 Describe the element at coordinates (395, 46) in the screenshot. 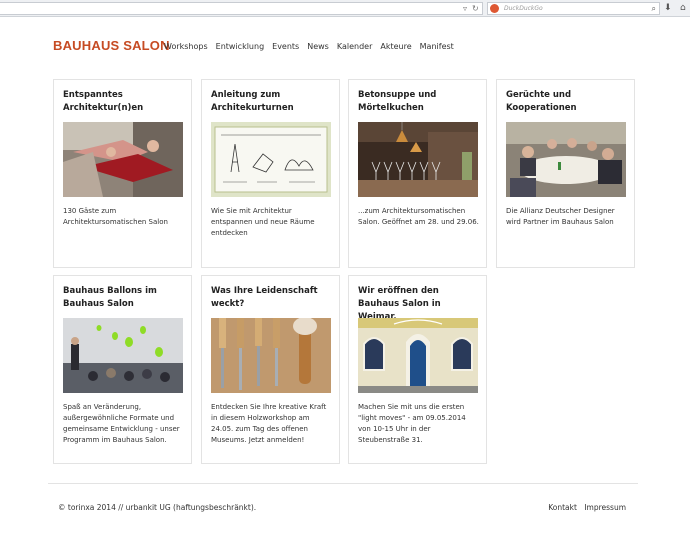

I see `nav-item-akteure: Akteure` at that location.